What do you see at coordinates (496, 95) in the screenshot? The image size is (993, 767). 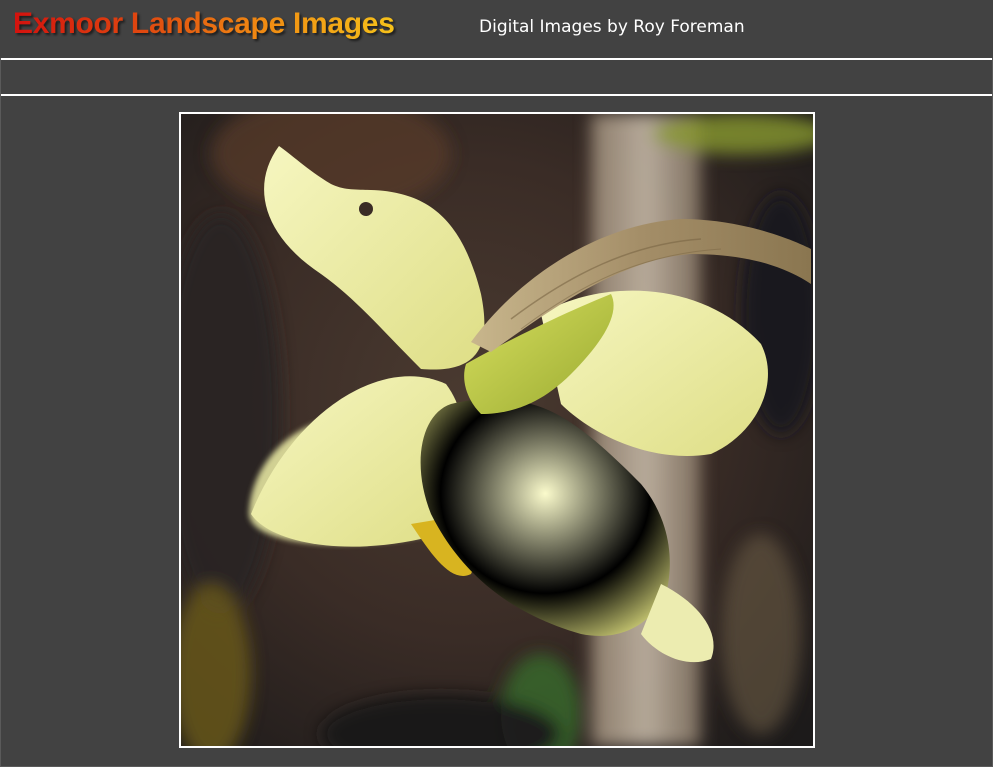 I see `header-divider-bottom` at bounding box center [496, 95].